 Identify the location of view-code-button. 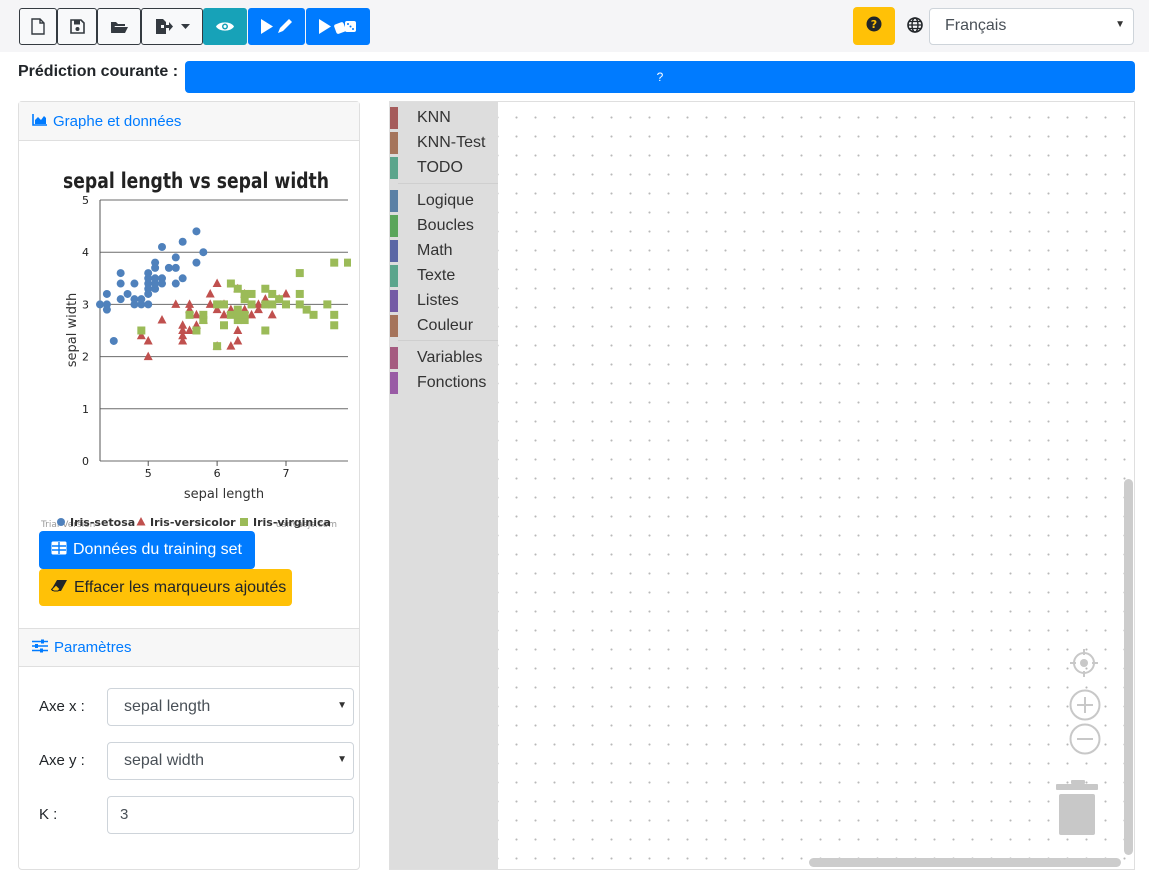
(225, 26).